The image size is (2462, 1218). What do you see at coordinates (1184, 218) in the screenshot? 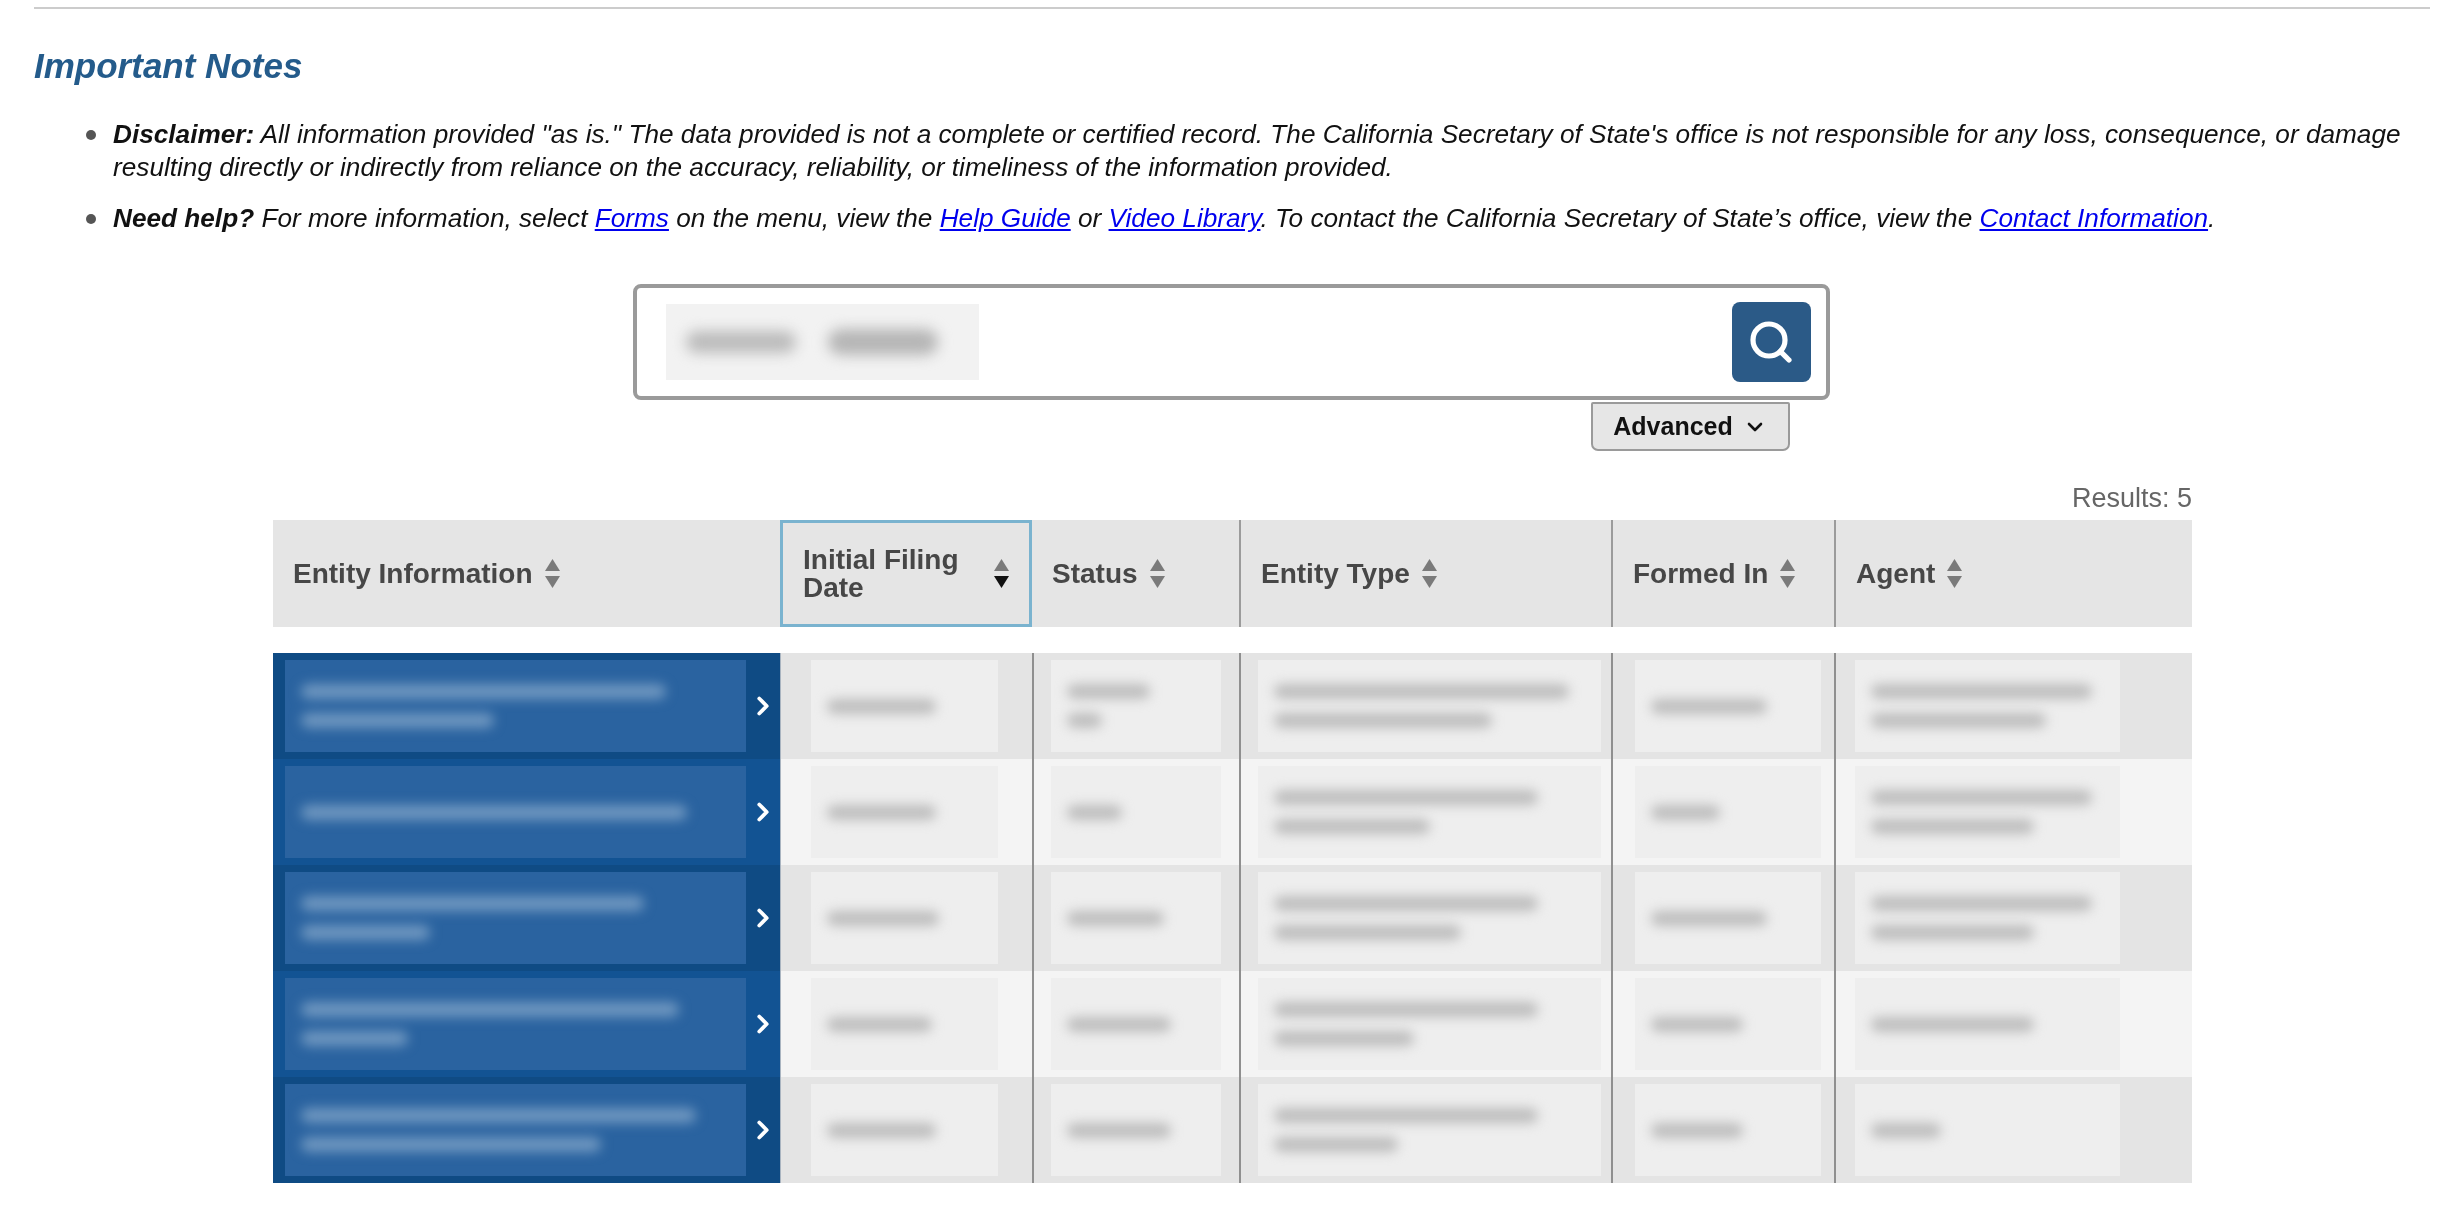
I see `text-link: Video Library` at bounding box center [1184, 218].